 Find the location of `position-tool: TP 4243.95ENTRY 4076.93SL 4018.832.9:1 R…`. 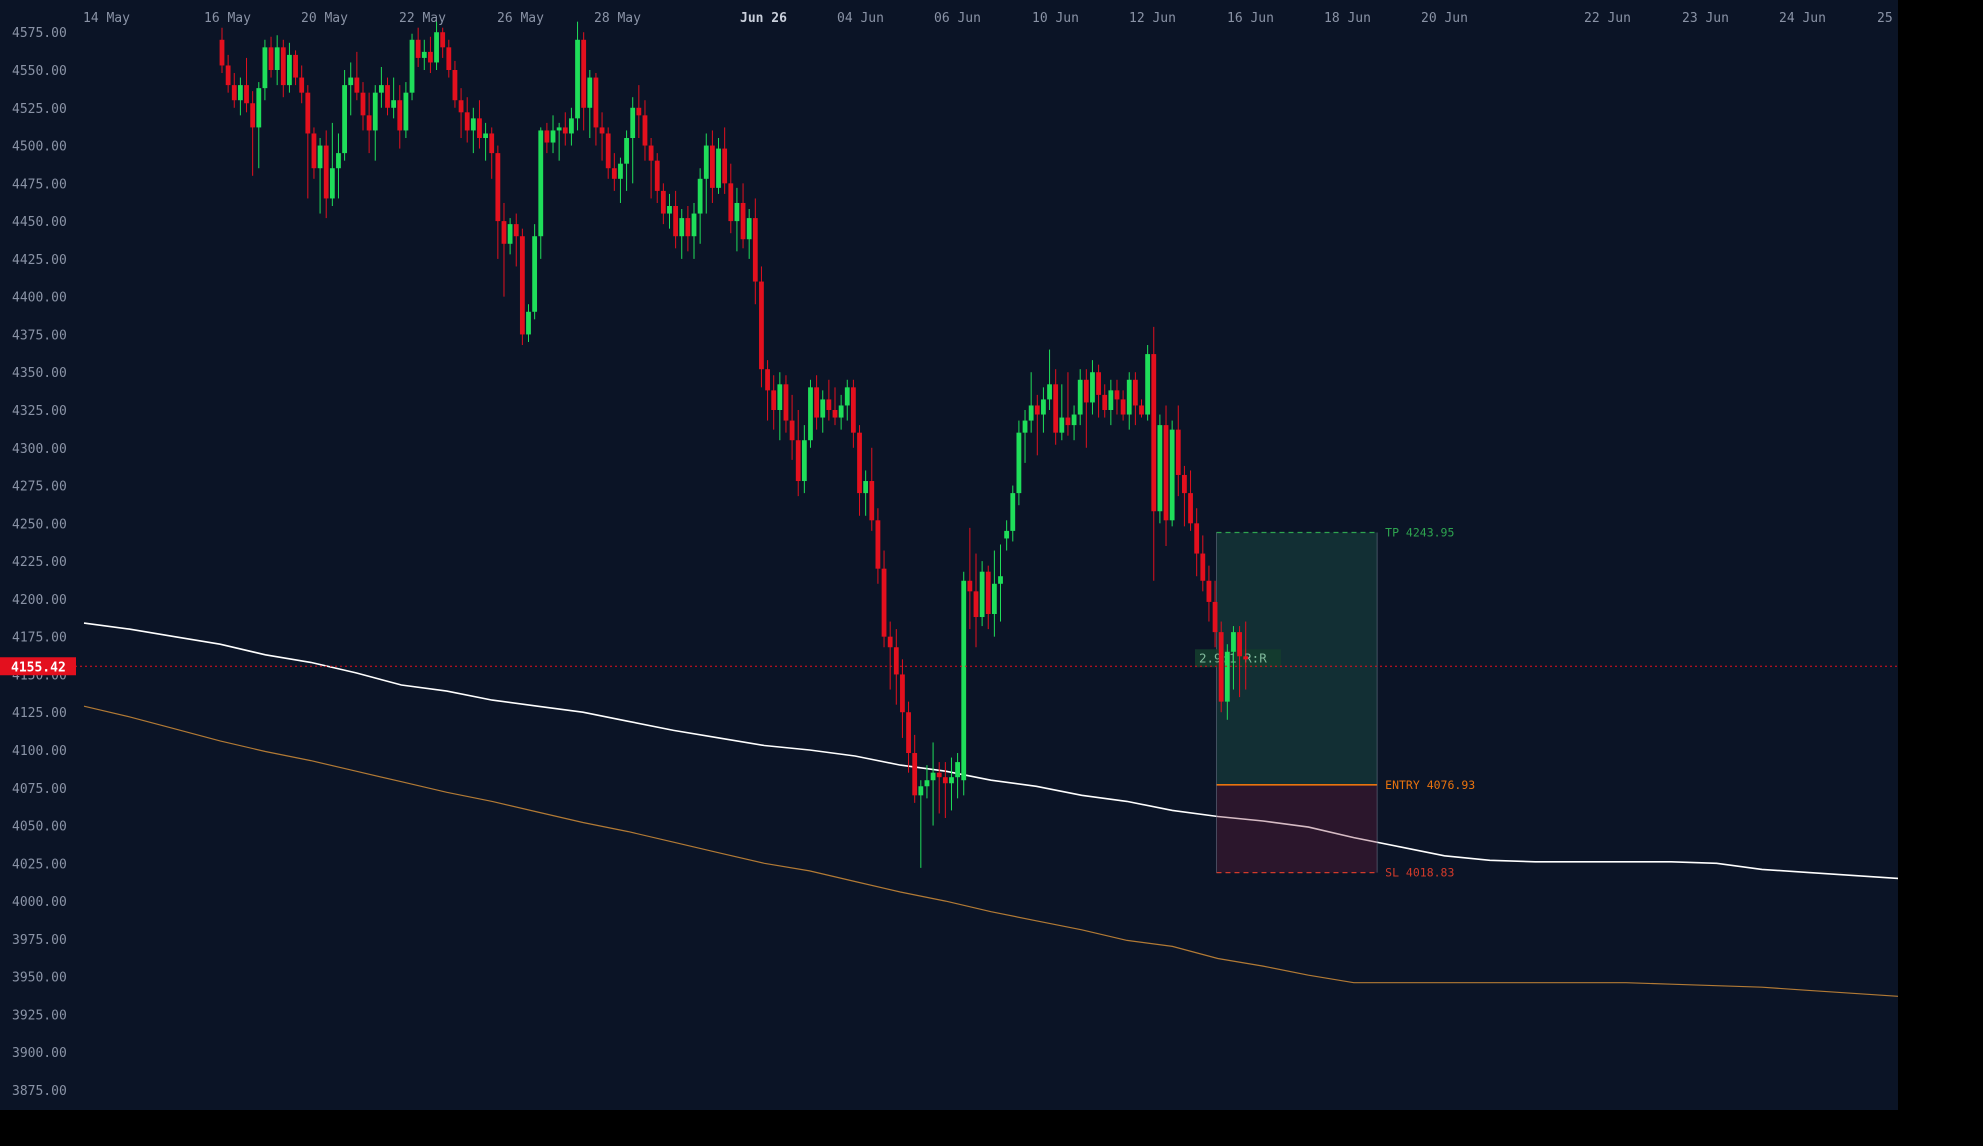

position-tool: TP 4243.95ENTRY 4076.93SL 4018.832.9:1 R… is located at coordinates (1335, 702).